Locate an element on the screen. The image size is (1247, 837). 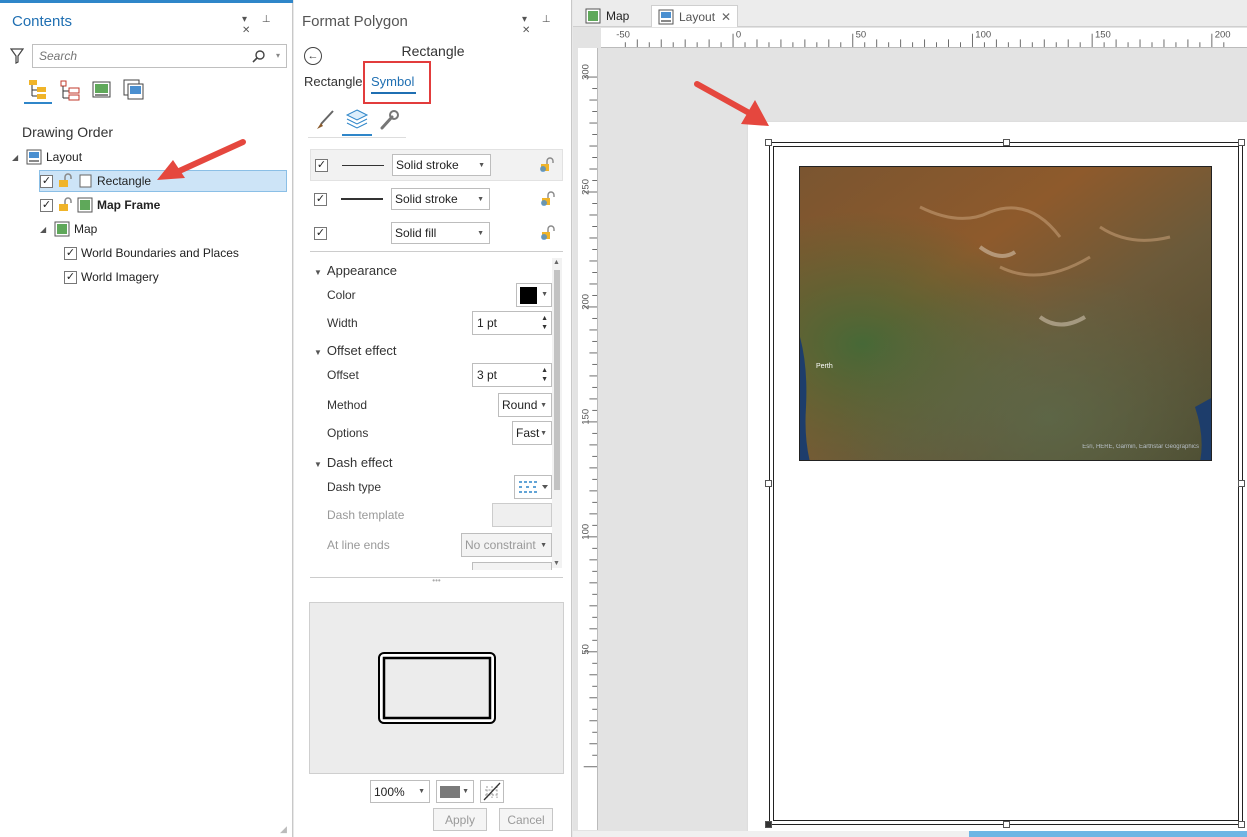
tree-item: ◢ Layout is located at coordinates (47, 157).